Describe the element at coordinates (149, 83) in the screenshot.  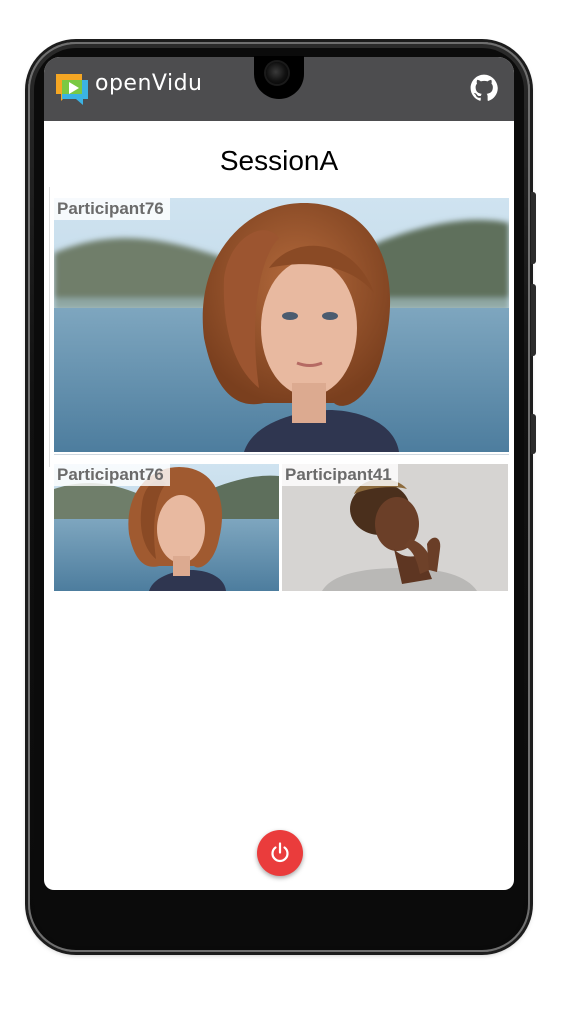
I see `app-brand: openVidu` at that location.